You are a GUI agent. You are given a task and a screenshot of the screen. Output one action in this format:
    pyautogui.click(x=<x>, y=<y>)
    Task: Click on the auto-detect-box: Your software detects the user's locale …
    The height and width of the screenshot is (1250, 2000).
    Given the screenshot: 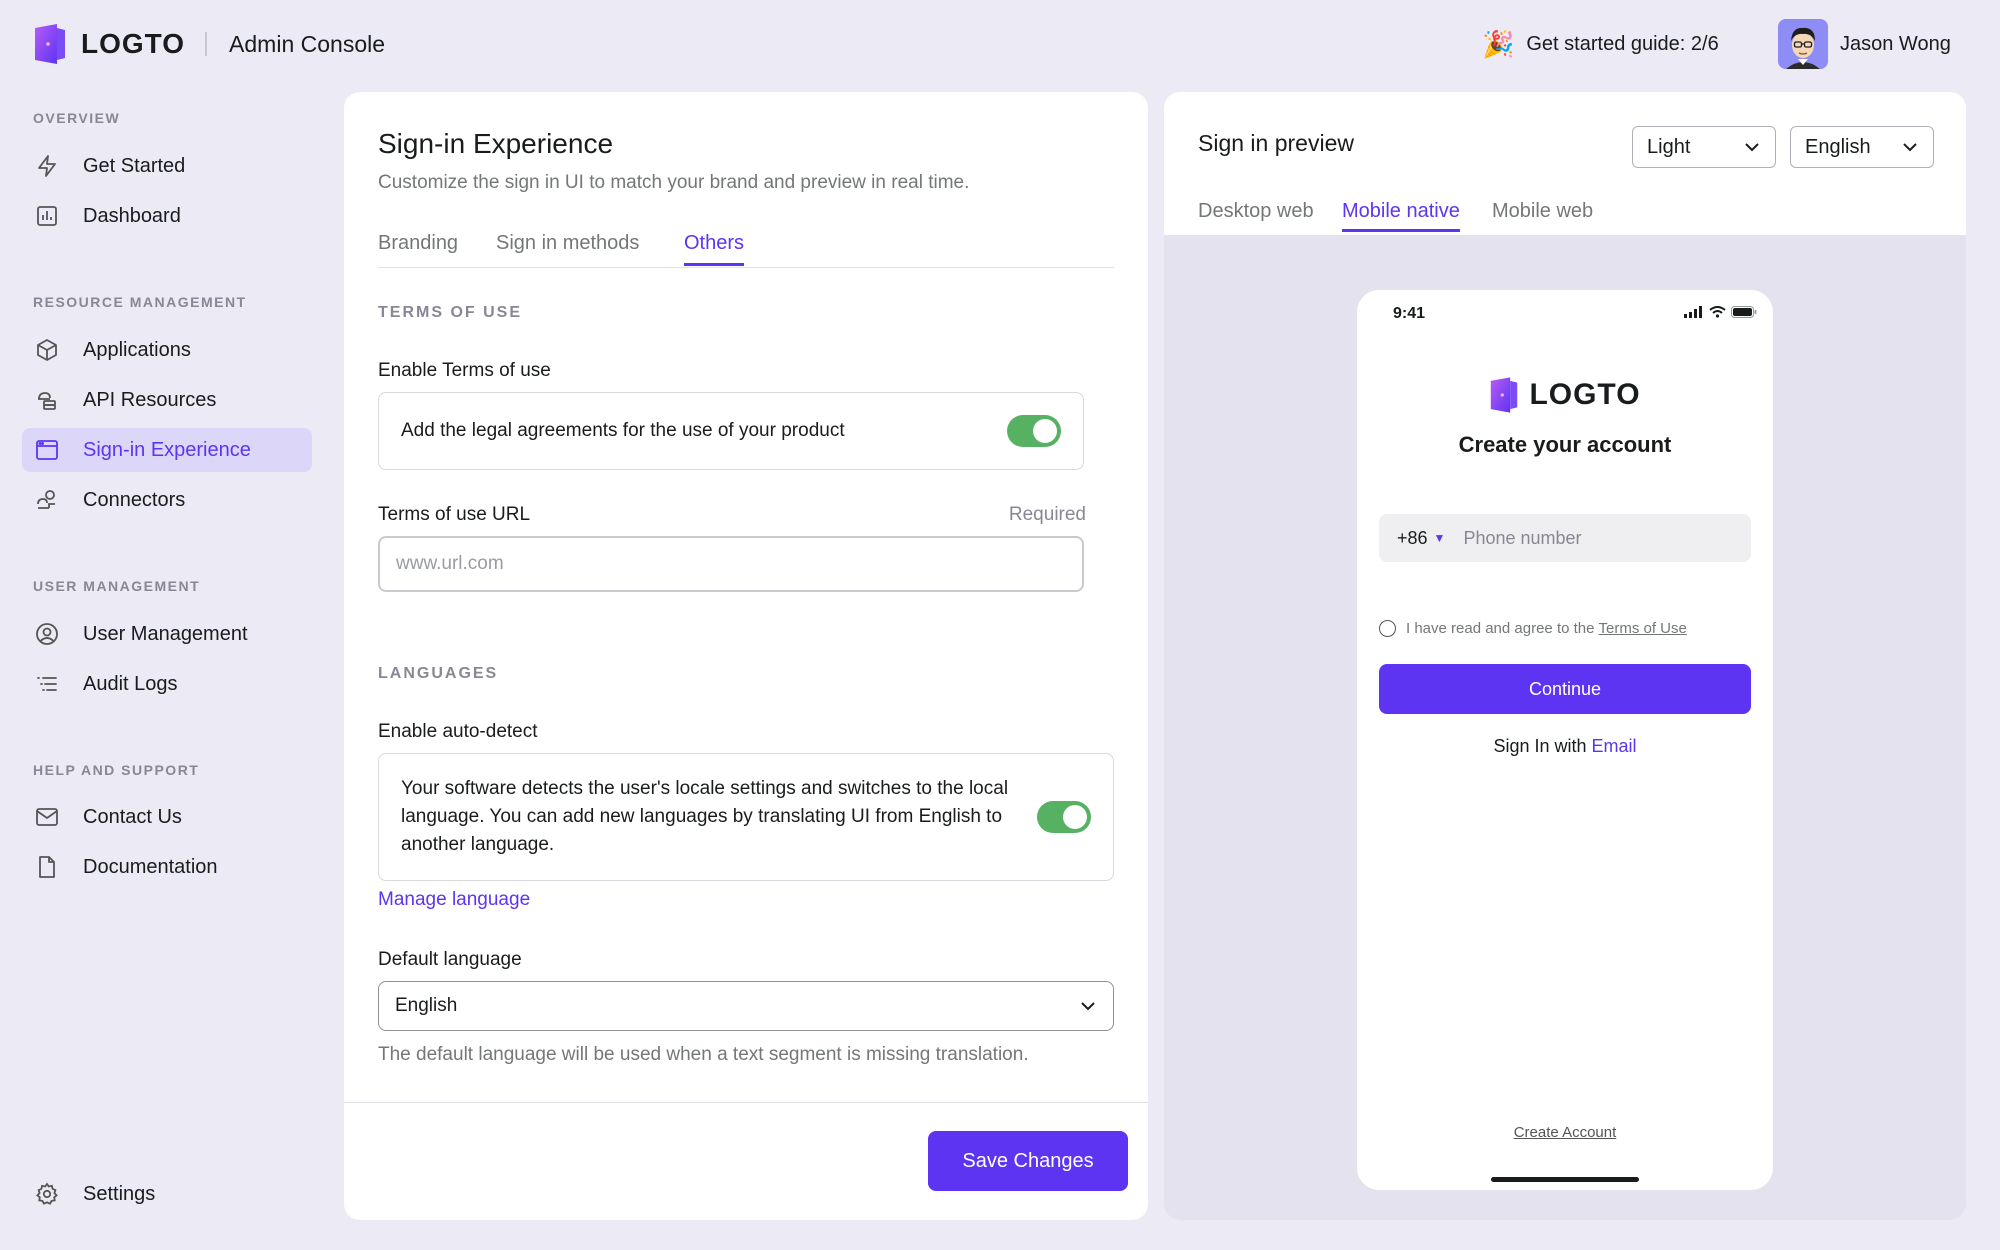 What is the action you would take?
    pyautogui.click(x=746, y=817)
    